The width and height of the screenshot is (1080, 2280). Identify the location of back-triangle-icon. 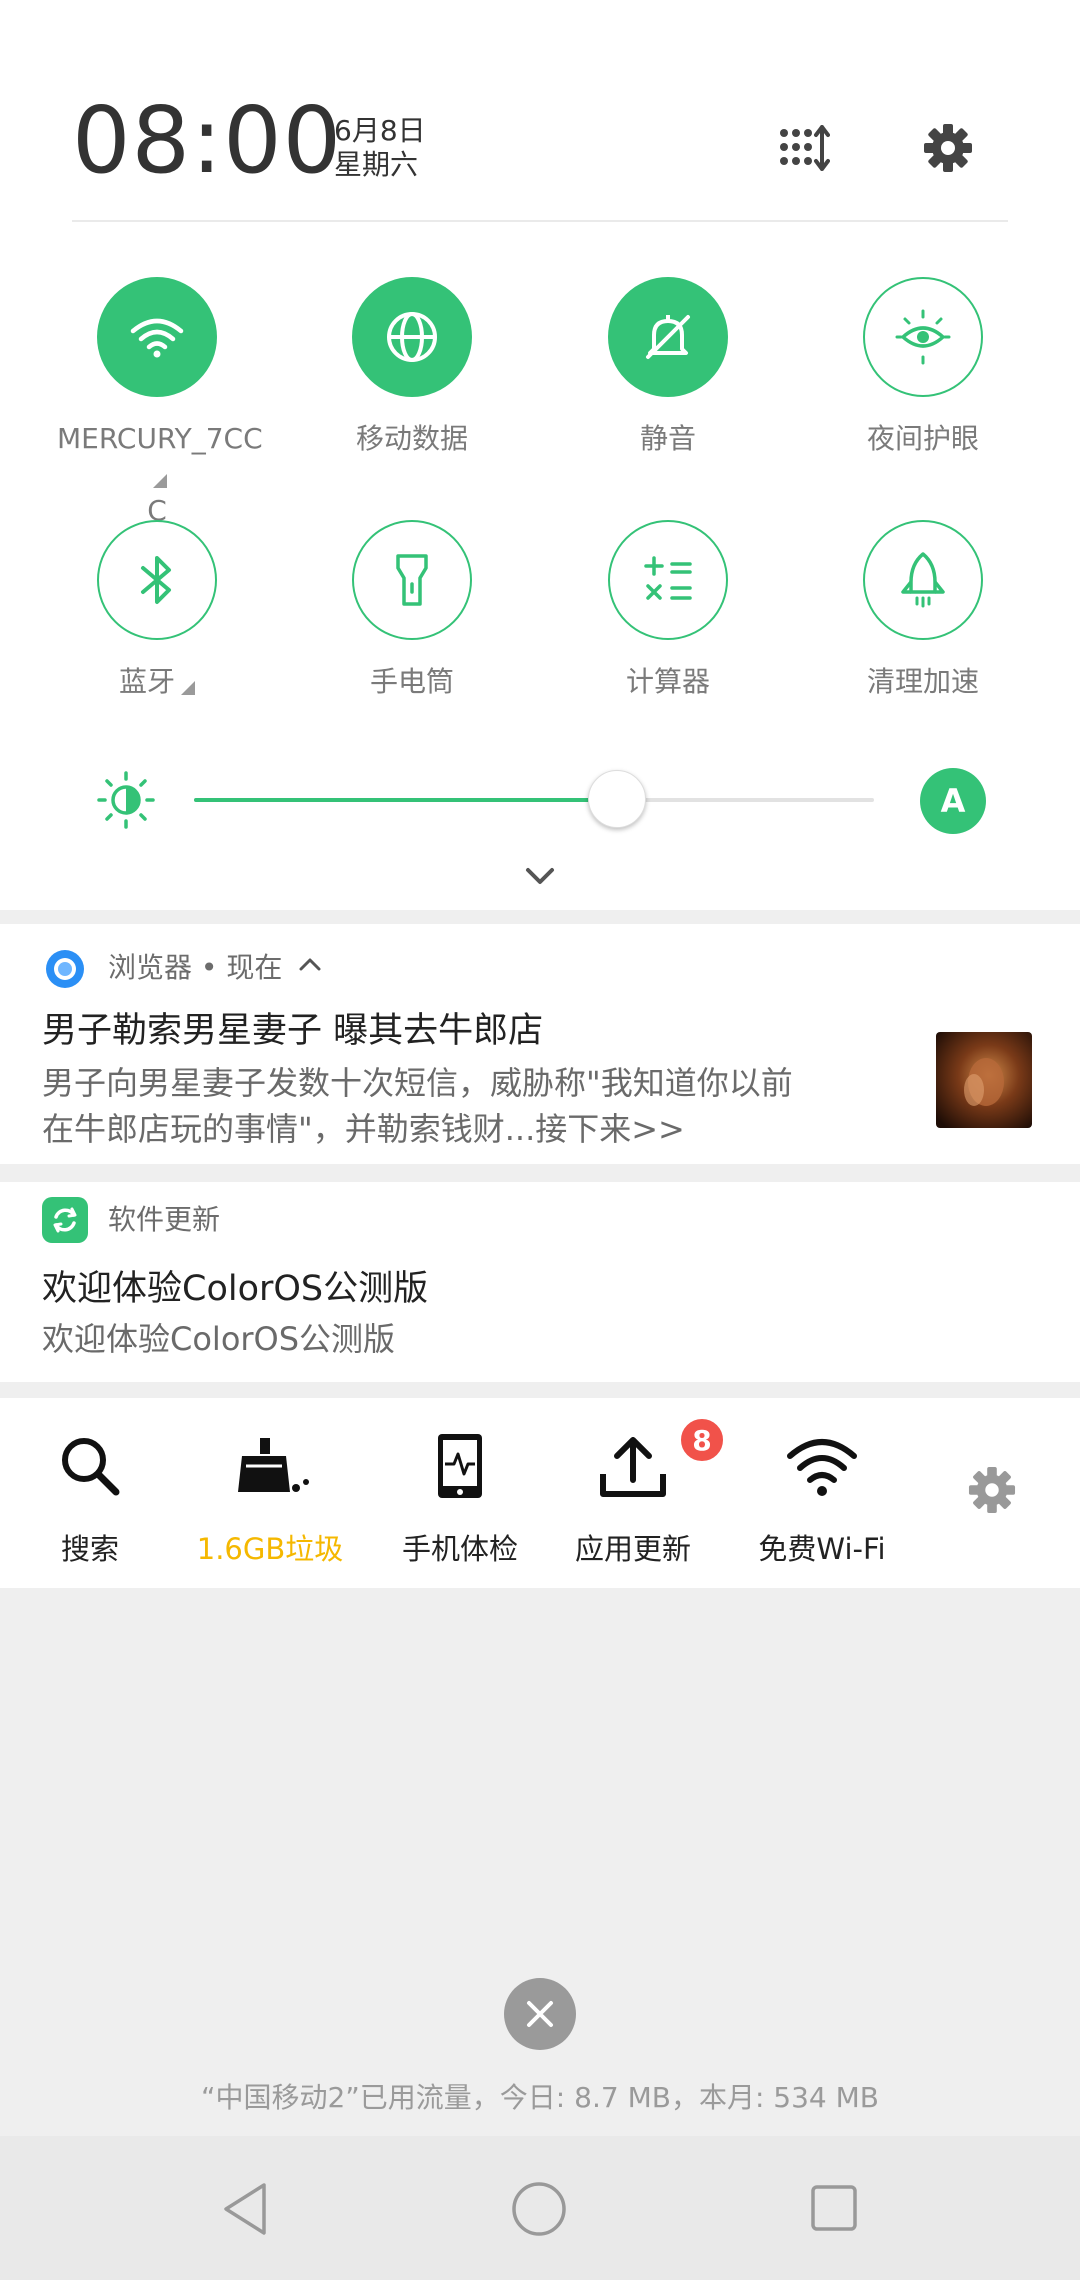
(245, 2209).